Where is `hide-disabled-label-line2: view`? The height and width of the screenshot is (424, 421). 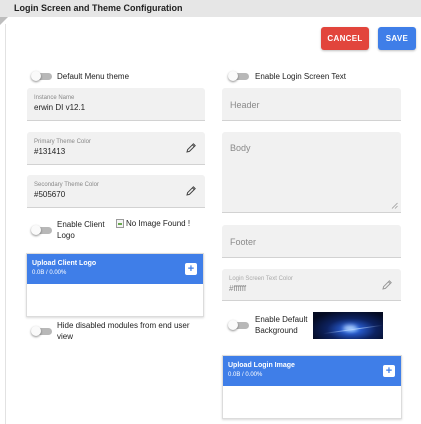
hide-disabled-label-line2: view is located at coordinates (65, 336).